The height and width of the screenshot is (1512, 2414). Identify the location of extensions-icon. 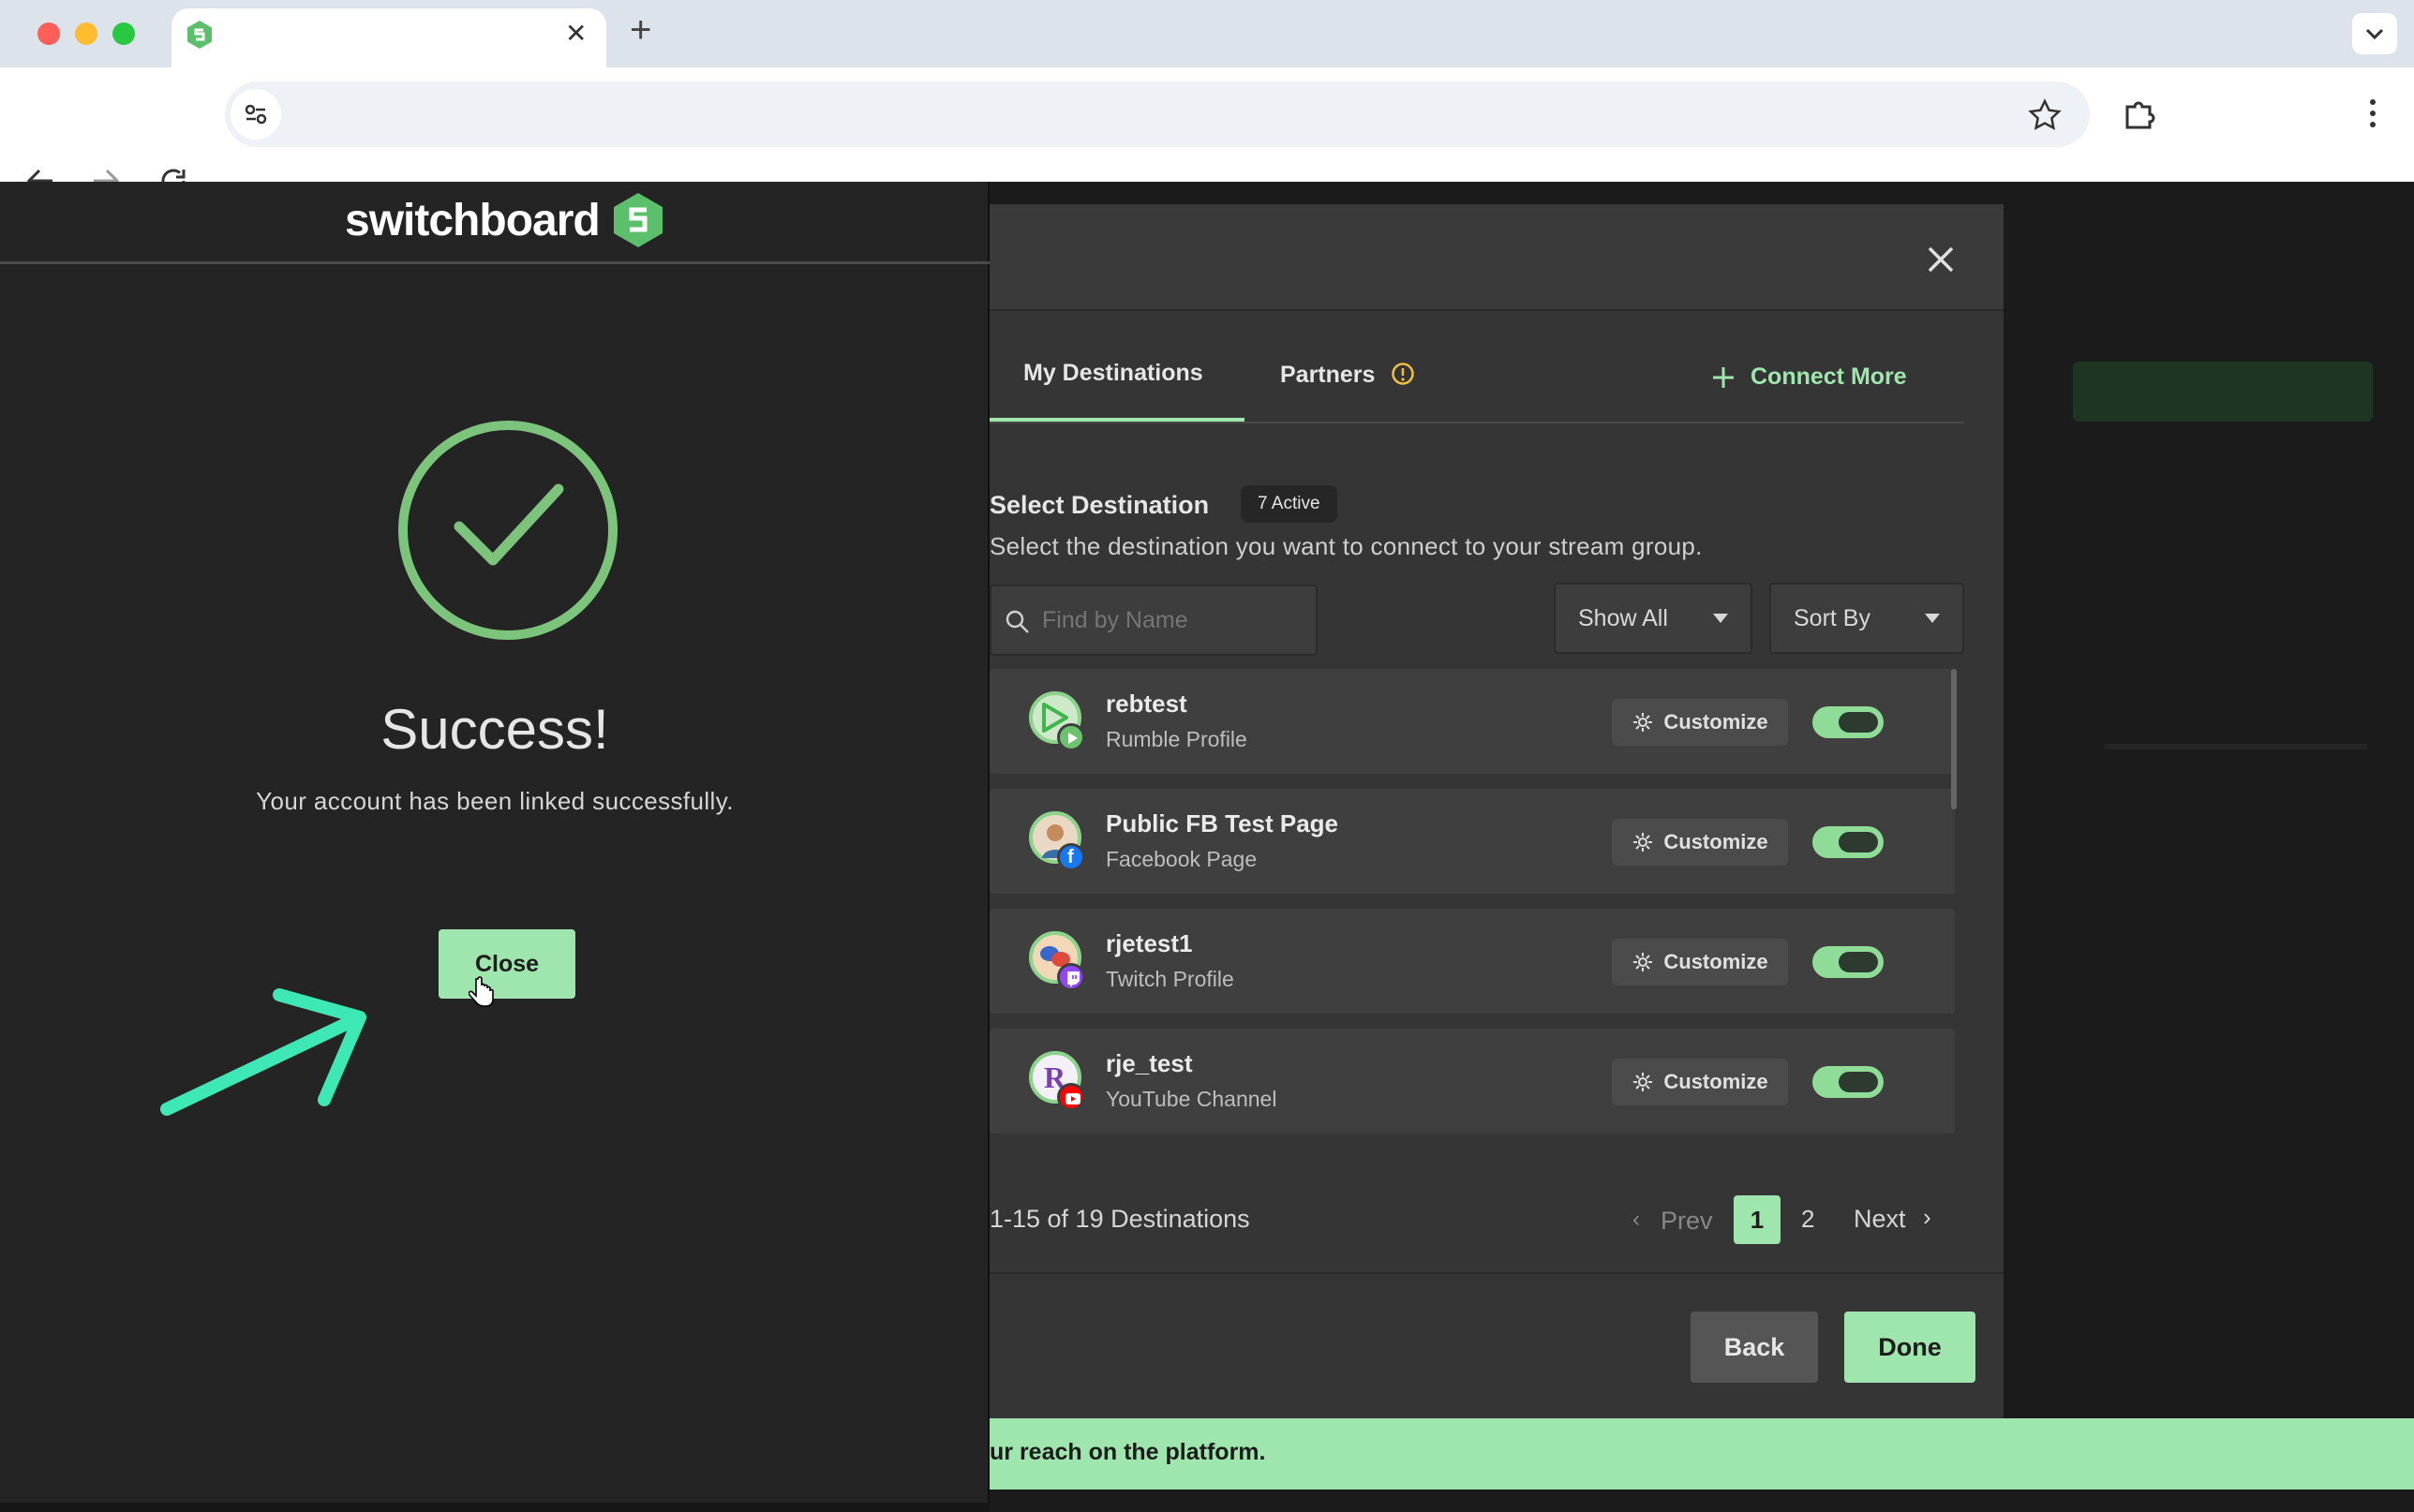
(2139, 113).